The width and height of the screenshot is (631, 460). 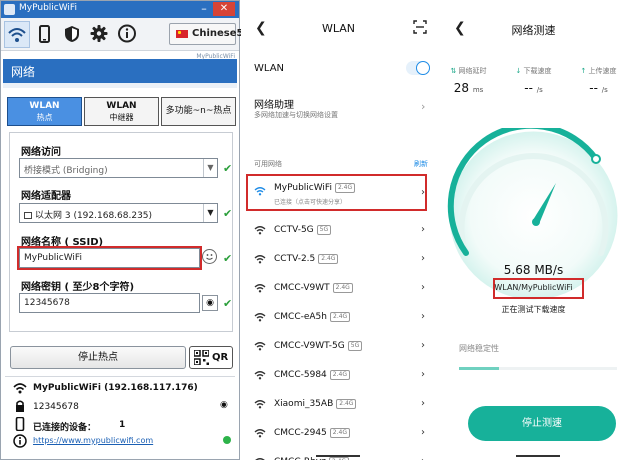 I want to click on network-name: CMCC-5984, so click(x=300, y=375).